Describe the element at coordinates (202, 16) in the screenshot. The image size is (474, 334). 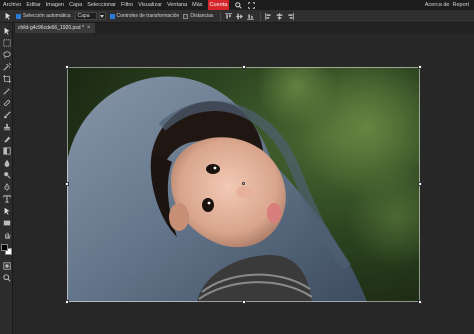
I see `distances-label: Distancias` at that location.